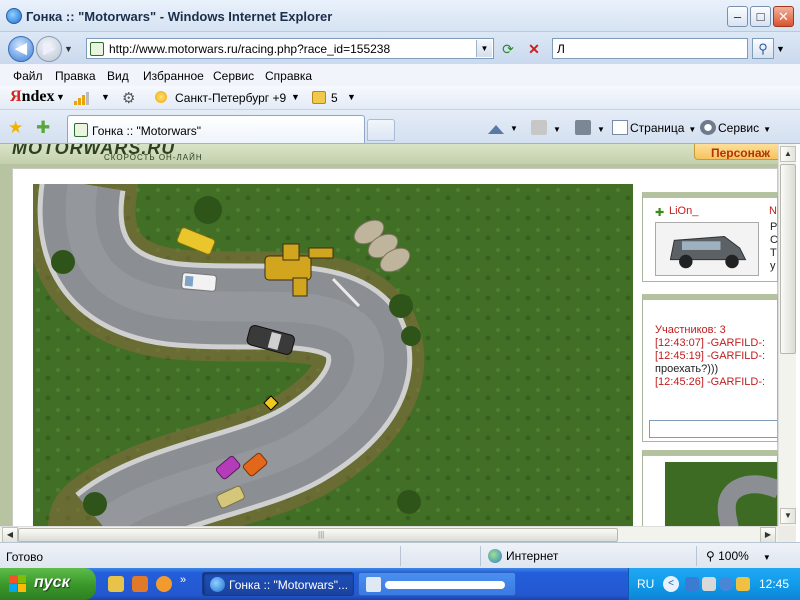 This screenshot has width=800, height=600. I want to click on quicklaunch-app-icon, so click(116, 584).